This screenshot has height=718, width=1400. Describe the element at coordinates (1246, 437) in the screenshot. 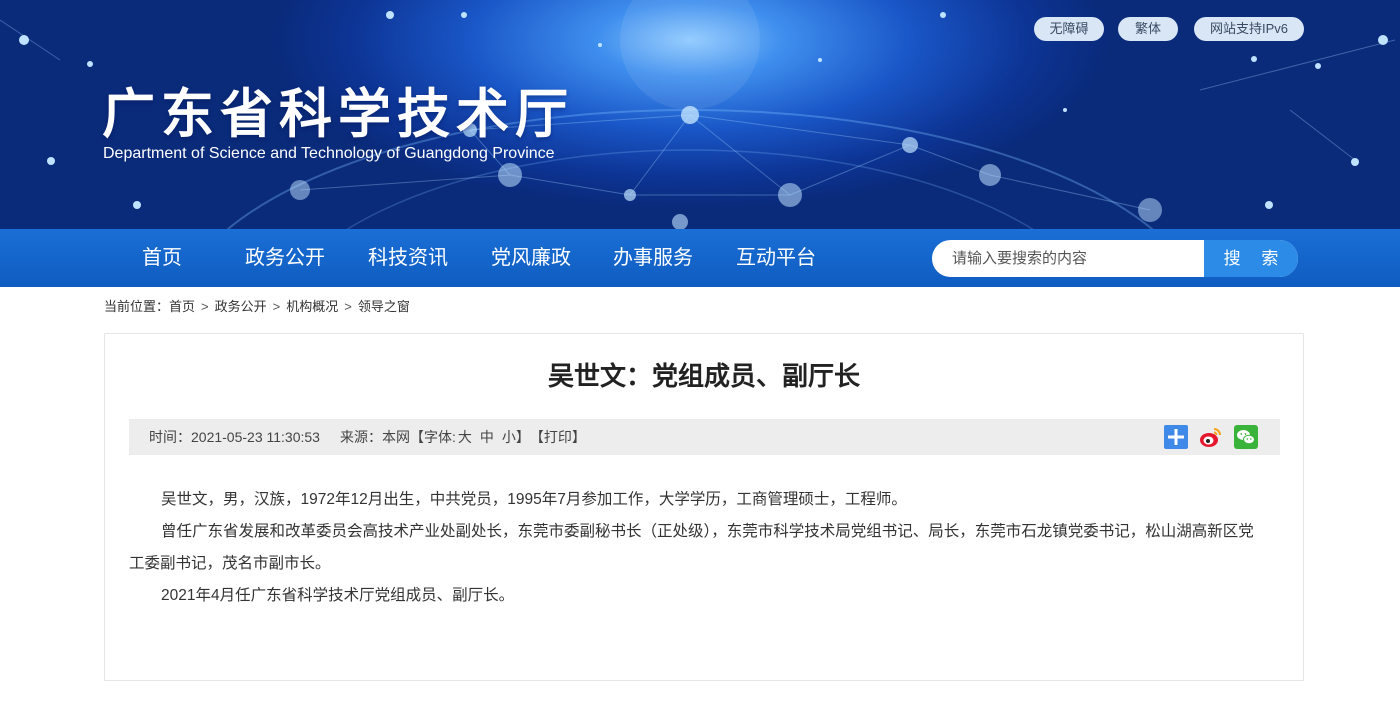

I see `wechat-icon` at that location.